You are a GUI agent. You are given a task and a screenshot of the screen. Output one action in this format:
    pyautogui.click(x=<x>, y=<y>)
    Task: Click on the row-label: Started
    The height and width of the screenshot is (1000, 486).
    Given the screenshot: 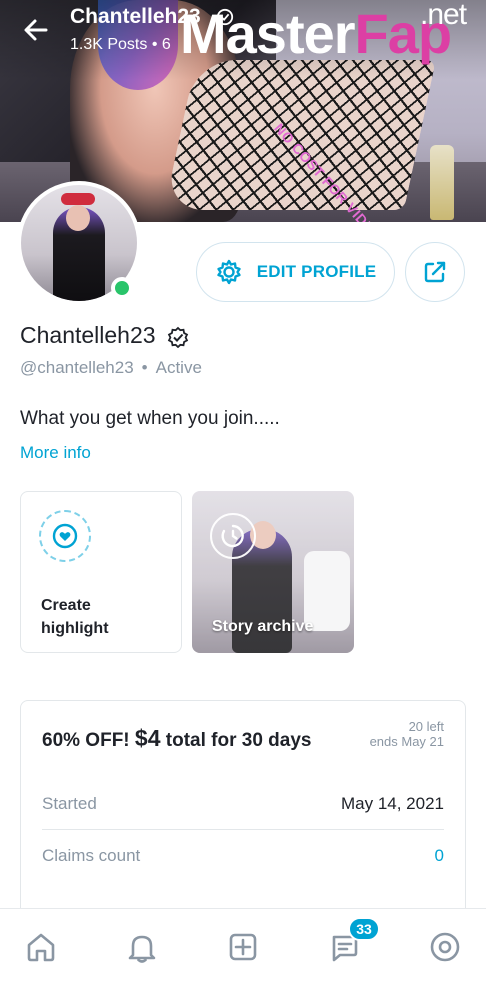 What is the action you would take?
    pyautogui.click(x=69, y=803)
    